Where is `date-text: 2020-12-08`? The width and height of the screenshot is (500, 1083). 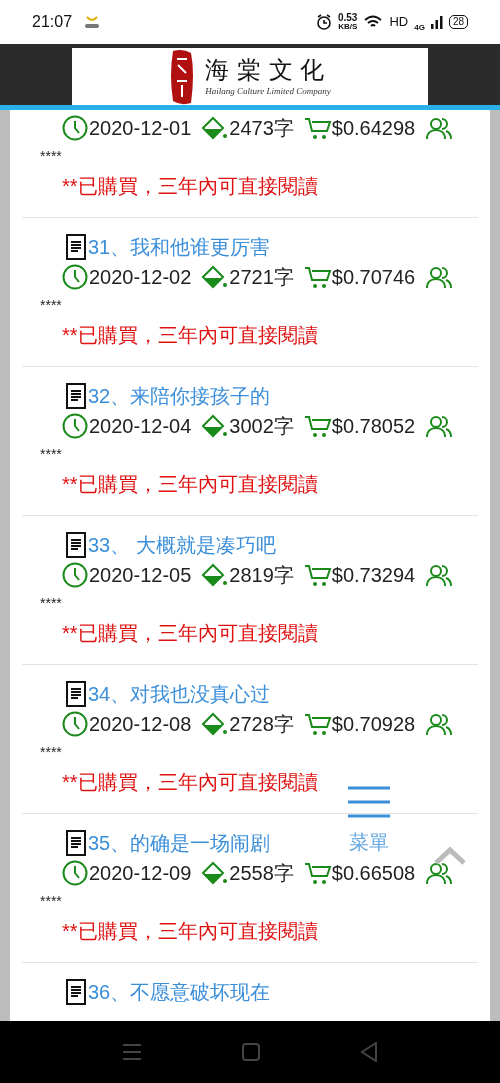
date-text: 2020-12-08 is located at coordinates (140, 724).